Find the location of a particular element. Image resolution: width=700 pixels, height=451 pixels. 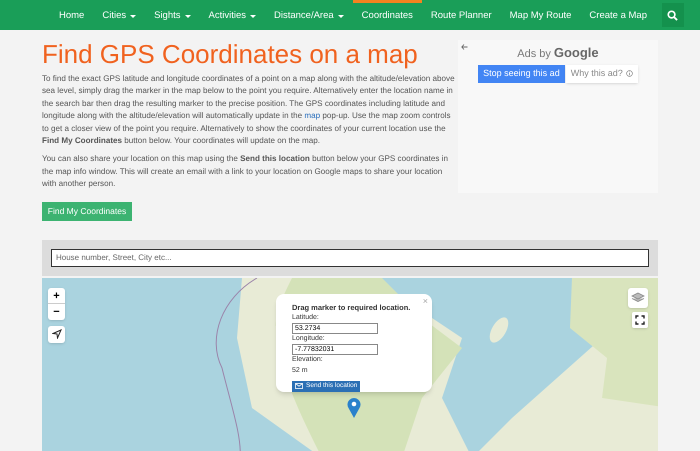

nav-link: Create a Map is located at coordinates (618, 15).